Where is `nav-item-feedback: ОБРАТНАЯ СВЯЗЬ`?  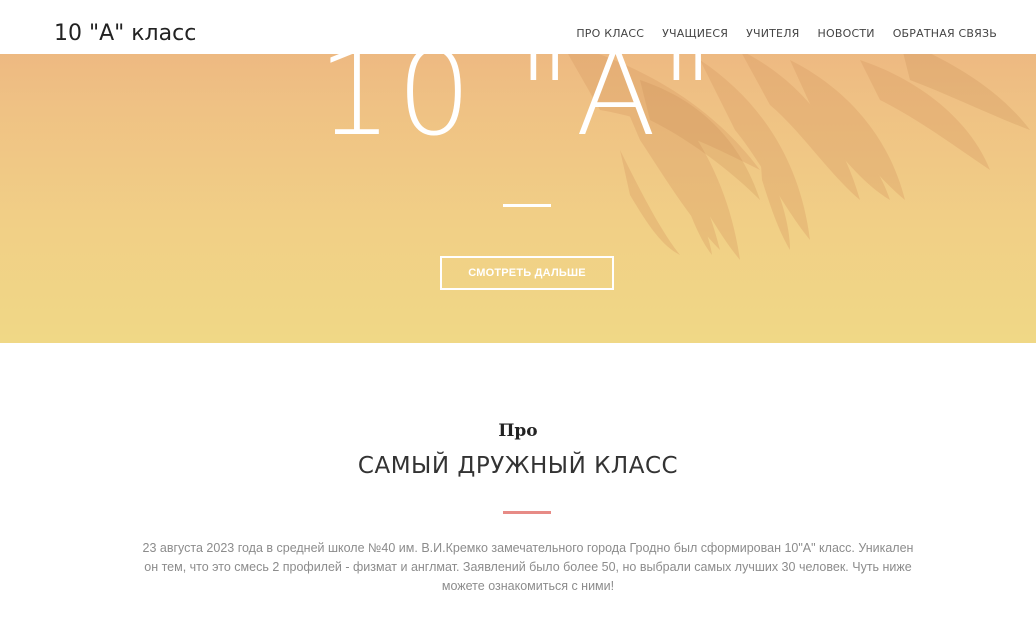 nav-item-feedback: ОБРАТНАЯ СВЯЗЬ is located at coordinates (945, 33).